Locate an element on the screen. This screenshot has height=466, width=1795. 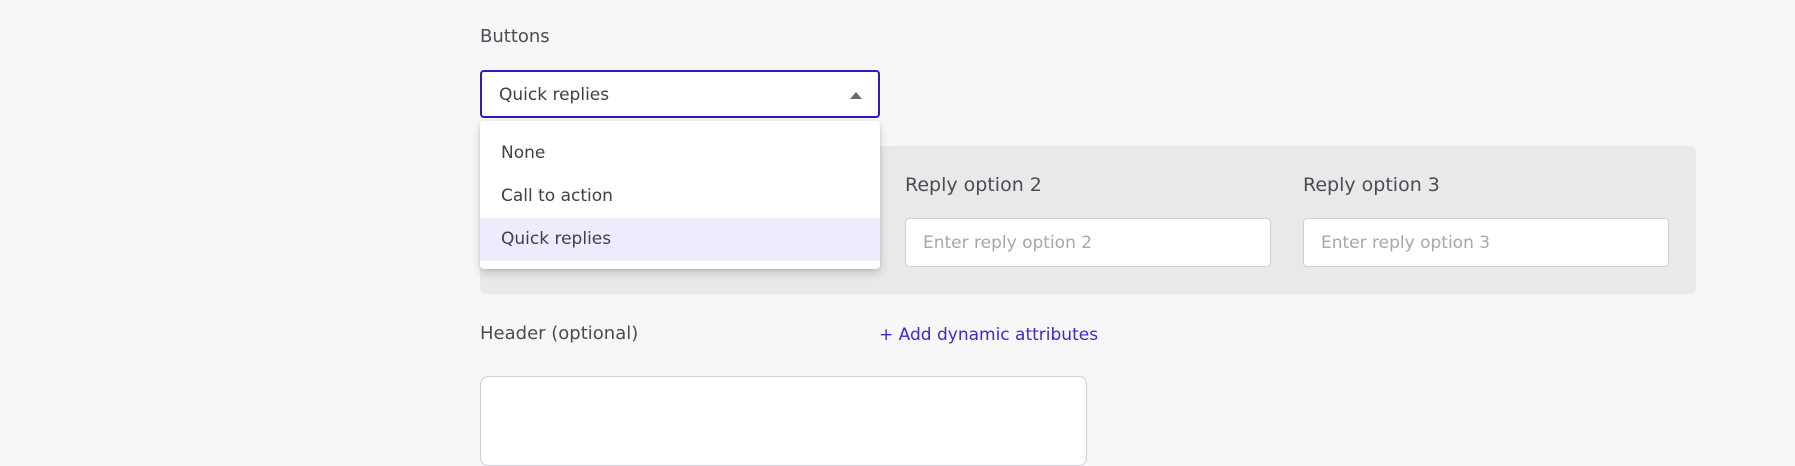
buttons-type-dropdown-menu: None Call to action Quick replies is located at coordinates (680, 195).